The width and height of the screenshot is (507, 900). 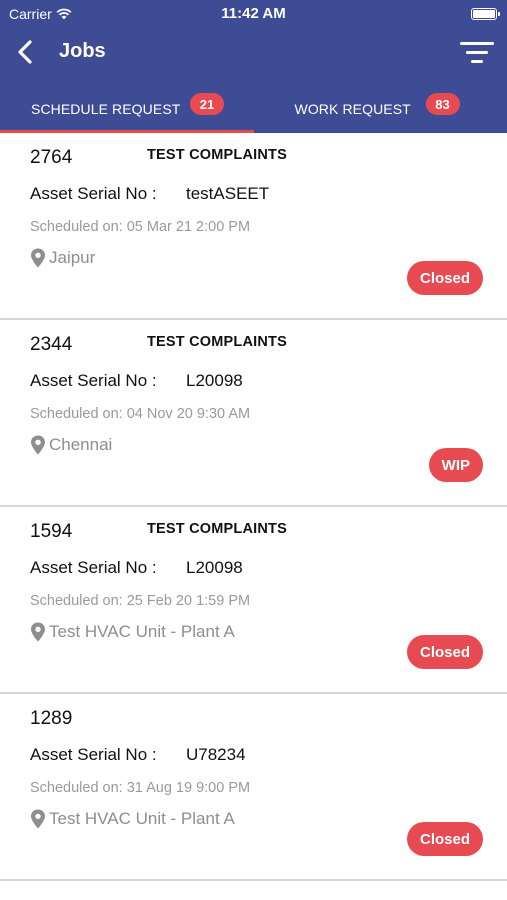 What do you see at coordinates (207, 104) in the screenshot?
I see `count-badge: 21` at bounding box center [207, 104].